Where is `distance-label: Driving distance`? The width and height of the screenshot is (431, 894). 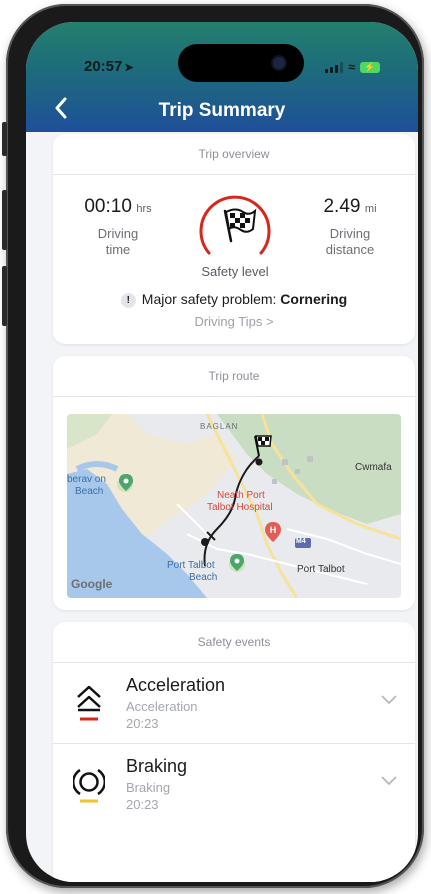 distance-label: Driving distance is located at coordinates (350, 242).